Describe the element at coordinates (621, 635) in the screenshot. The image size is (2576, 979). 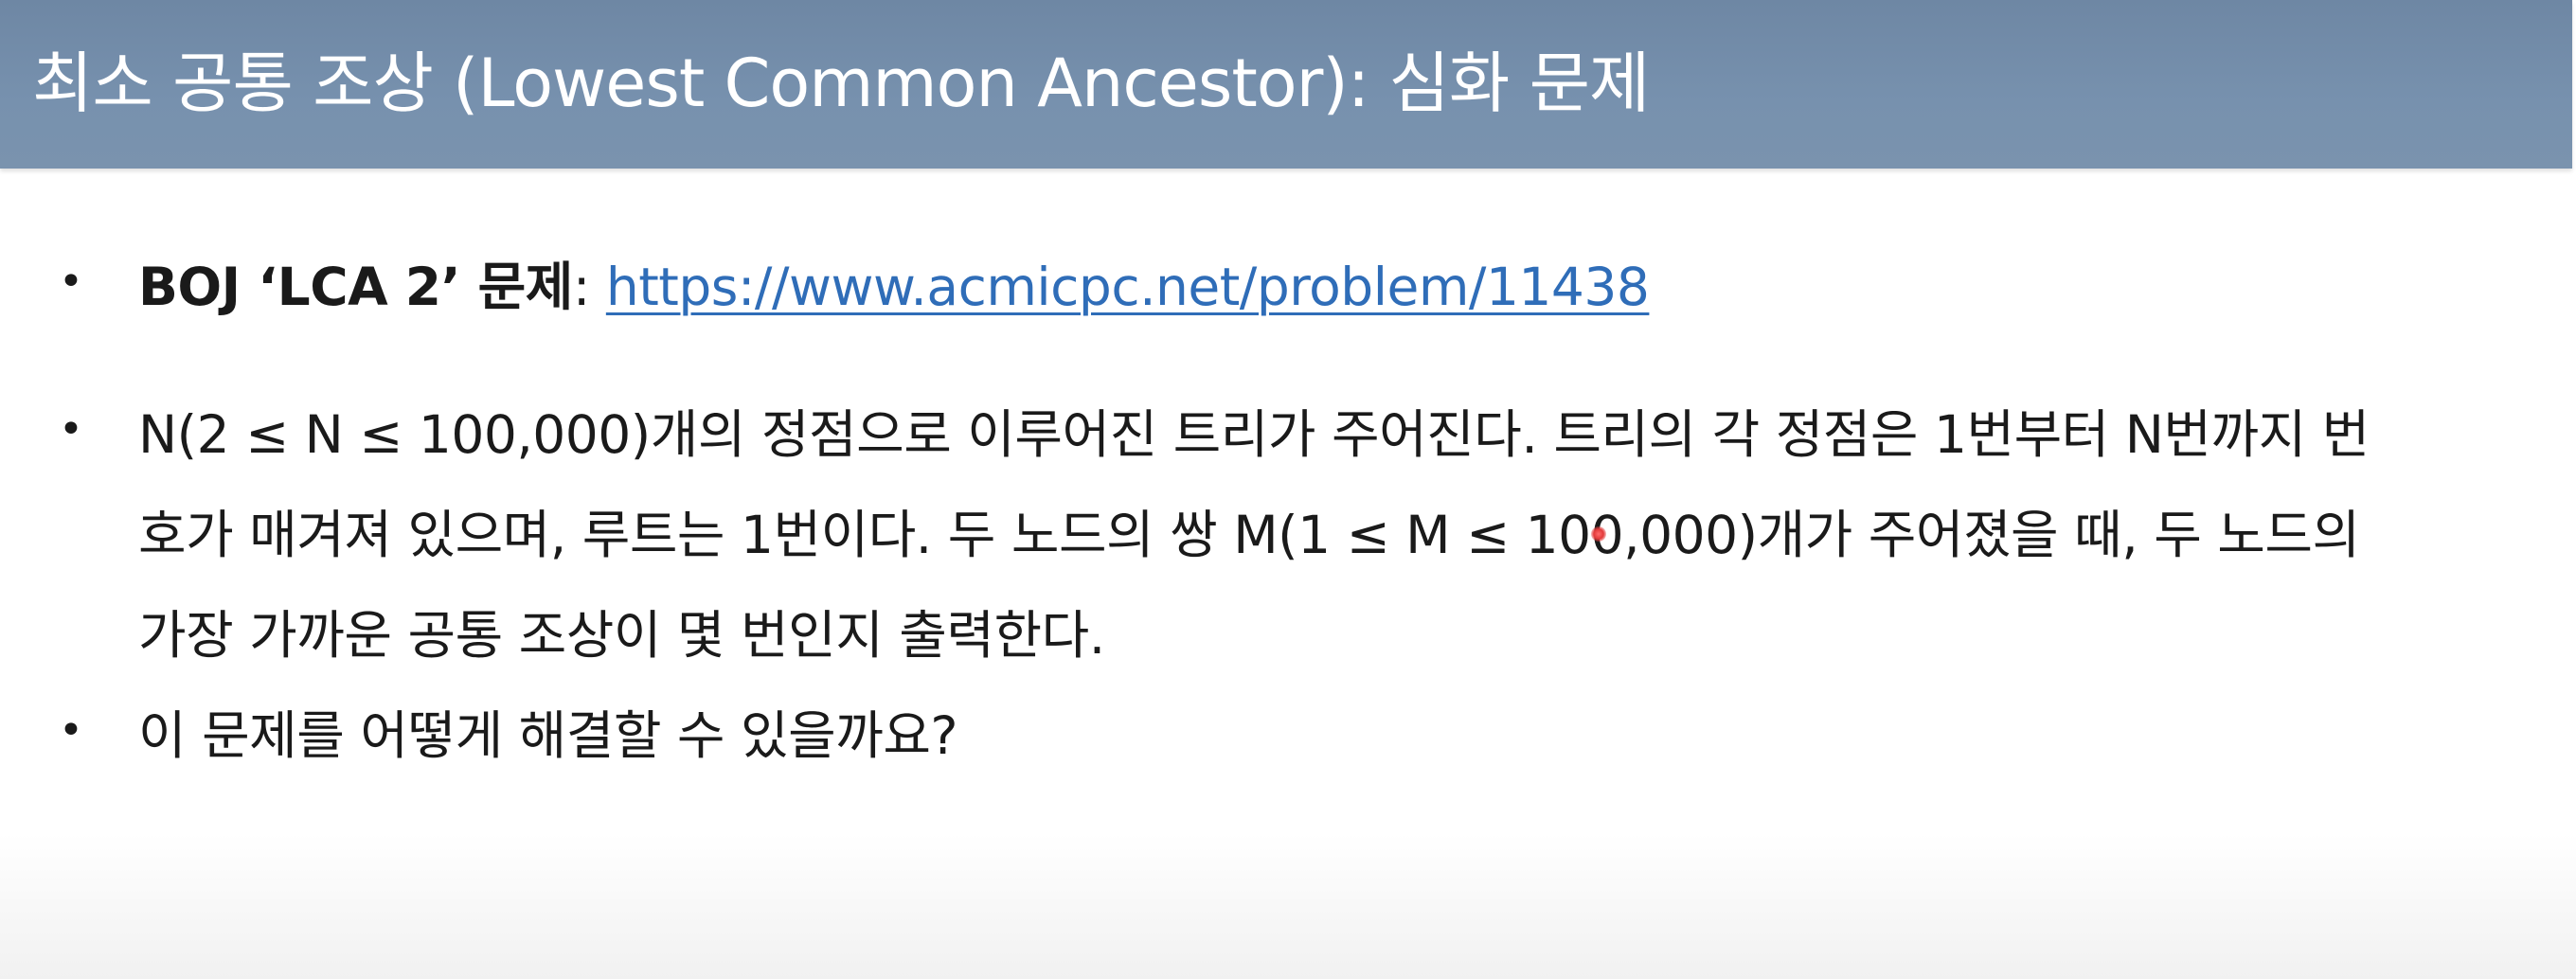
I see `description-line-3: 가장 가까운 공통 조상이 몇 번인지 출력한다.` at that location.